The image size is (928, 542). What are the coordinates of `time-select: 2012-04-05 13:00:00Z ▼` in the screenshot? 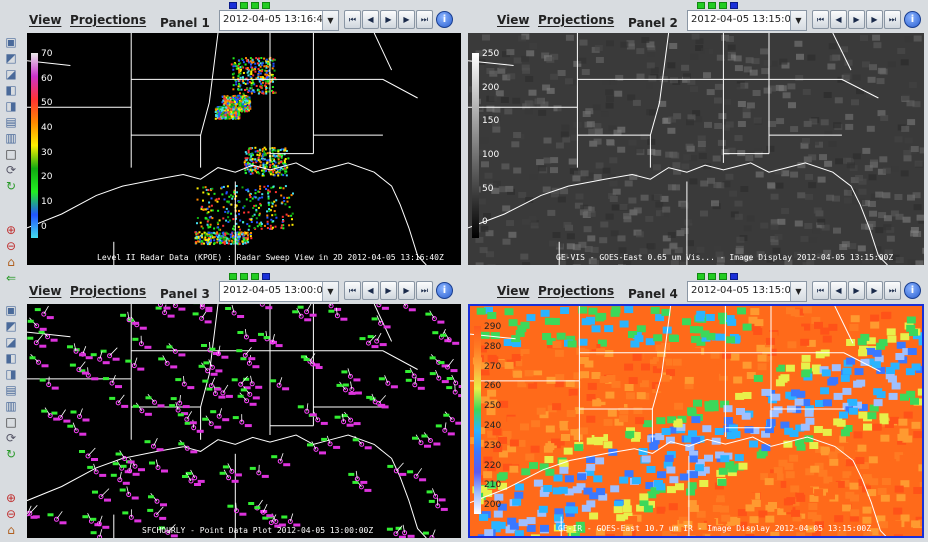 It's located at (279, 291).